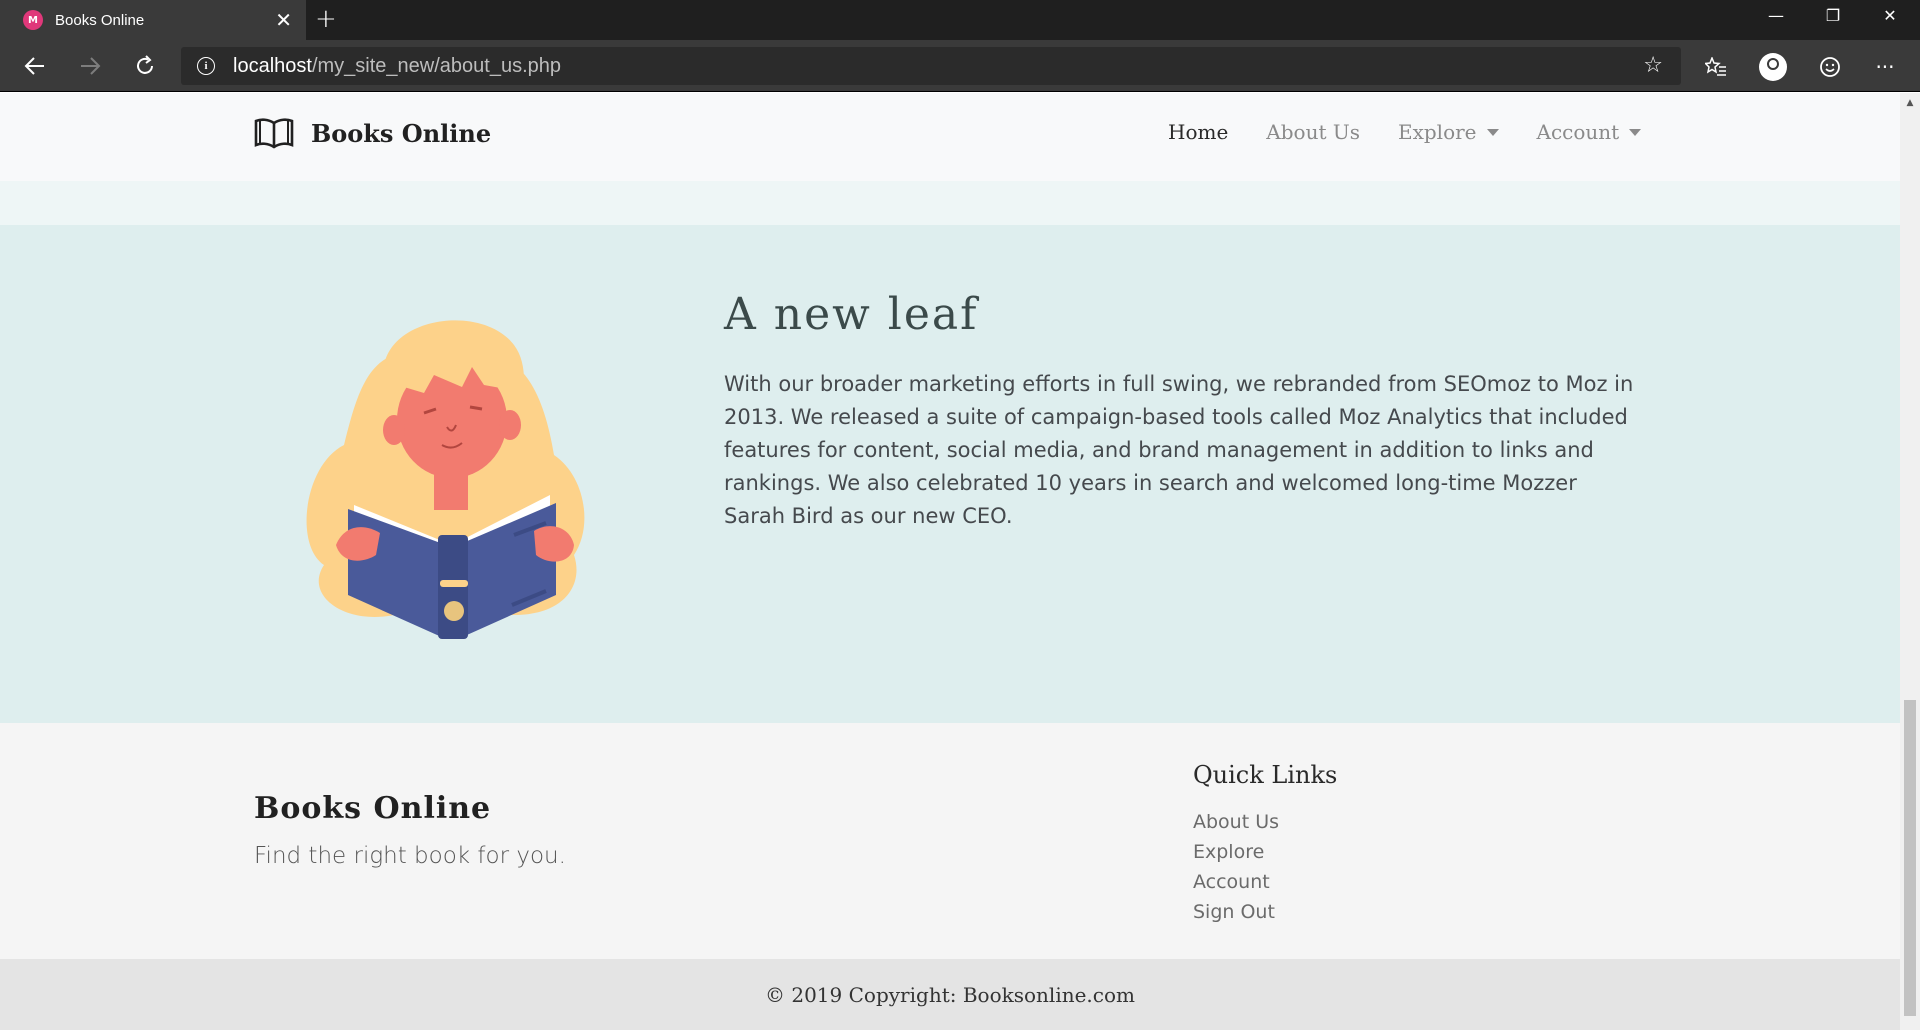 This screenshot has width=1920, height=1030. What do you see at coordinates (851, 314) in the screenshot?
I see `section-title: A new leaf` at bounding box center [851, 314].